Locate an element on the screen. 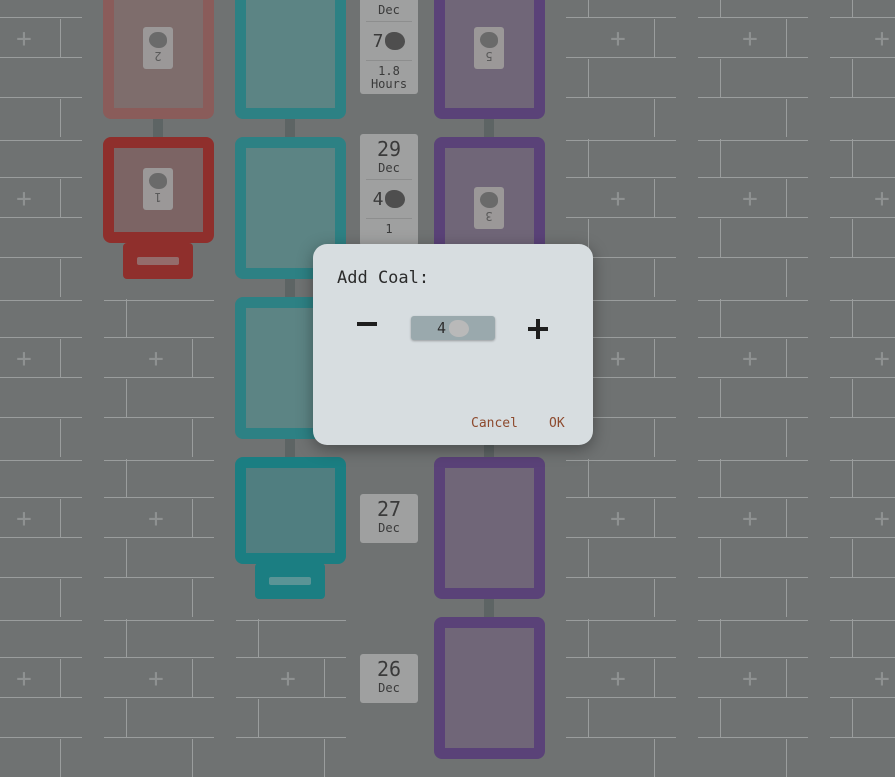 The width and height of the screenshot is (895, 777). minus-icon is located at coordinates (367, 324).